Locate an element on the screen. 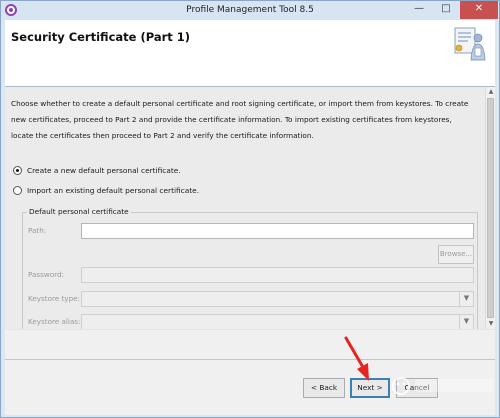 This screenshot has height=418, width=500. vertical-scrollbar: ▲ ▼ is located at coordinates (490, 208).